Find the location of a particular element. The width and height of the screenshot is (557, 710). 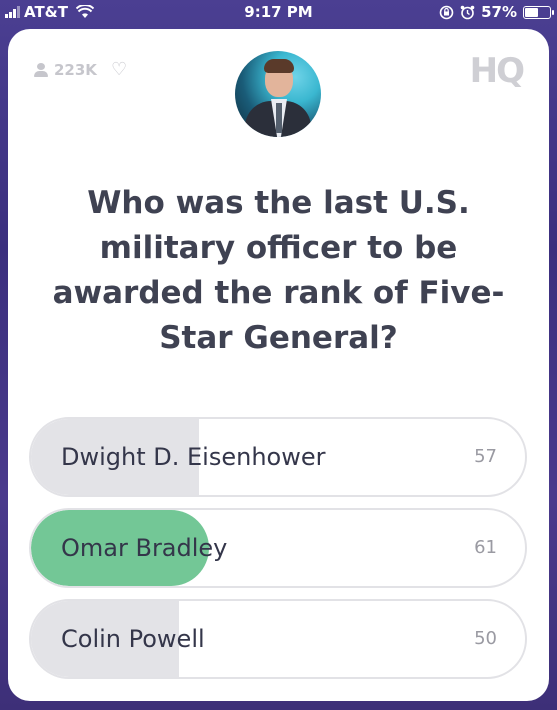

status-right: 57% is located at coordinates (496, 12).